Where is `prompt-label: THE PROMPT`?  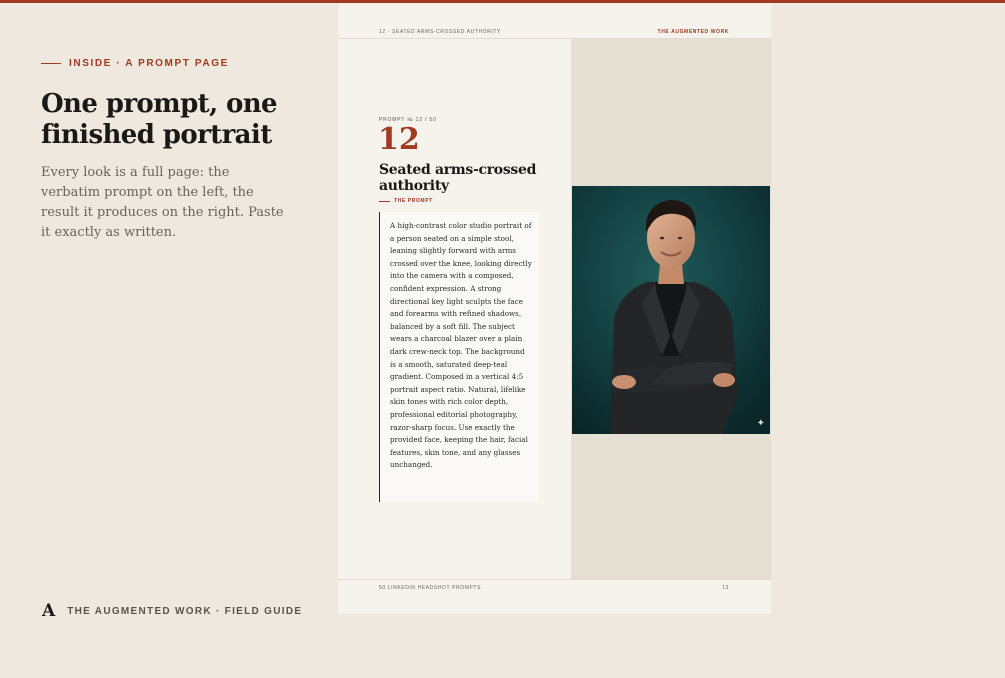 prompt-label: THE PROMPT is located at coordinates (406, 201).